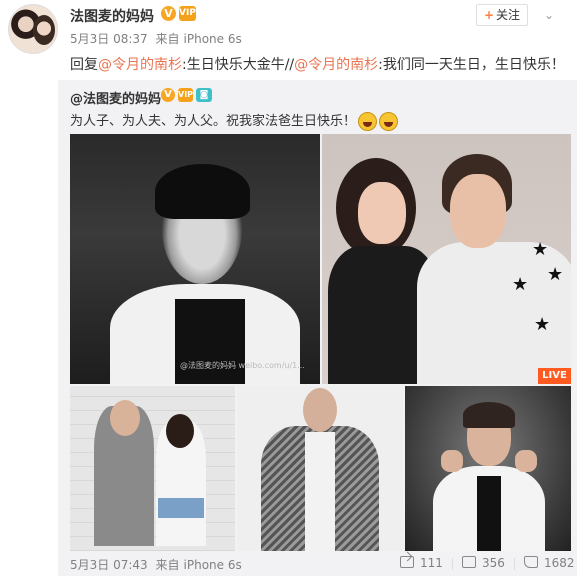 The height and width of the screenshot is (576, 577). Describe the element at coordinates (109, 565) in the screenshot. I see `repost-date: 5月3日 07:43` at that location.